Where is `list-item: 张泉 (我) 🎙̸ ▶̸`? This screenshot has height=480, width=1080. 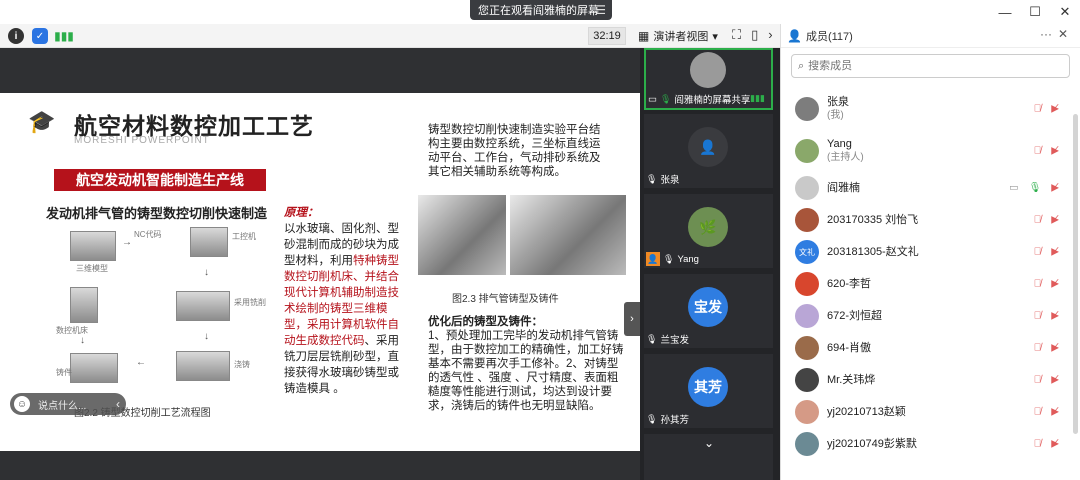 list-item: 张泉 (我) 🎙̸ ▶̸ is located at coordinates (926, 109).